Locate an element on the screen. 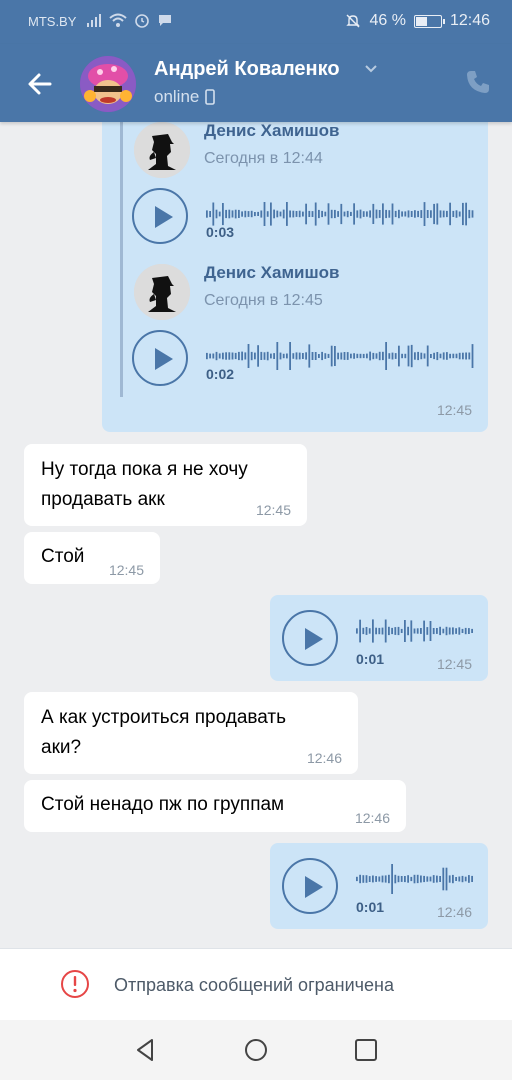  message-text-line: А как устроиться продавать is located at coordinates (164, 717).